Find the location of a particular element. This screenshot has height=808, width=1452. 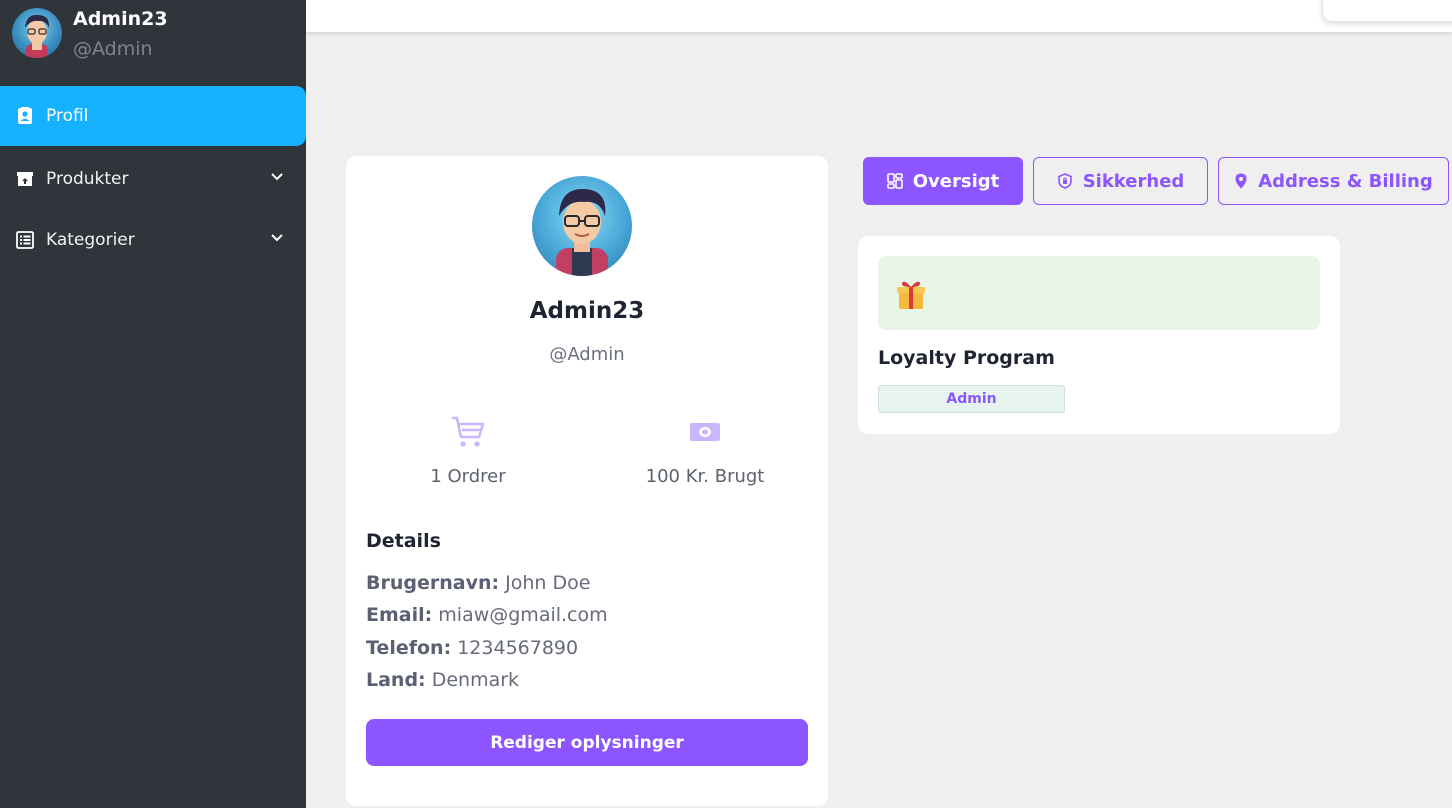

tab-sikkerhed: Sikkerhed is located at coordinates (1120, 181).